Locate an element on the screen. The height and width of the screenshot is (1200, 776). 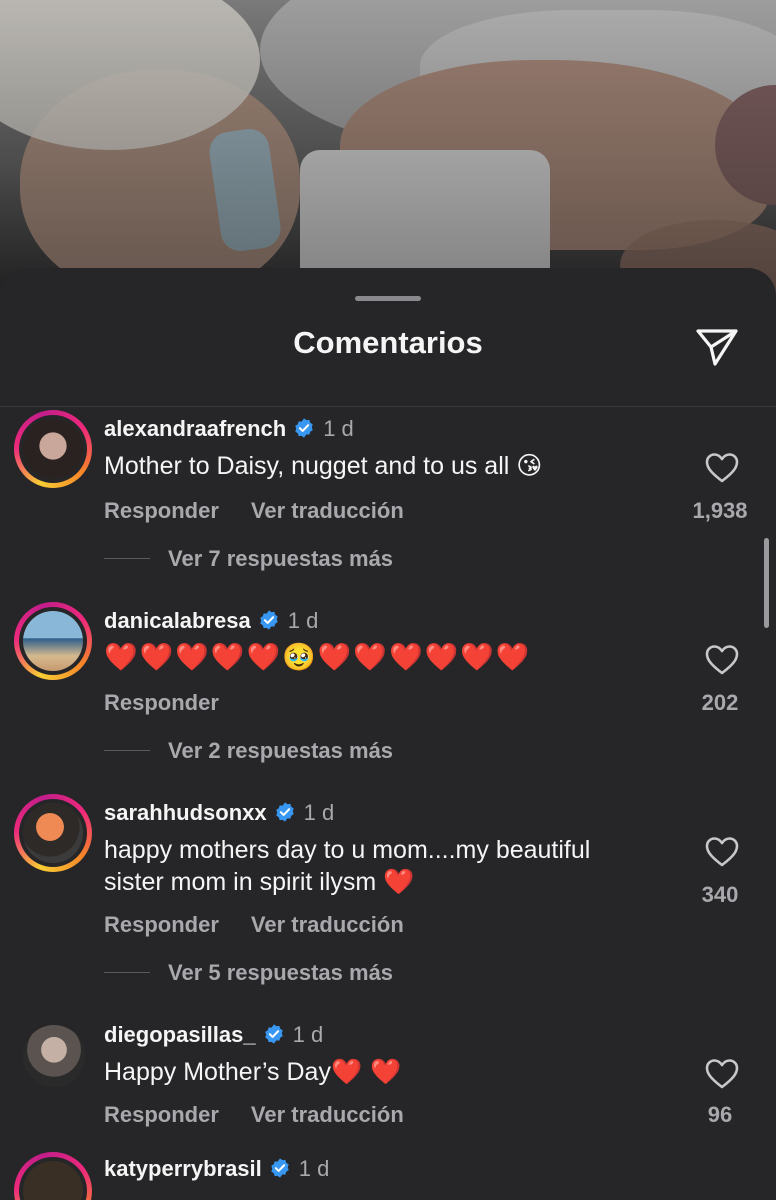
view-replies-button: Ver 5 respuestas más is located at coordinates (248, 973).